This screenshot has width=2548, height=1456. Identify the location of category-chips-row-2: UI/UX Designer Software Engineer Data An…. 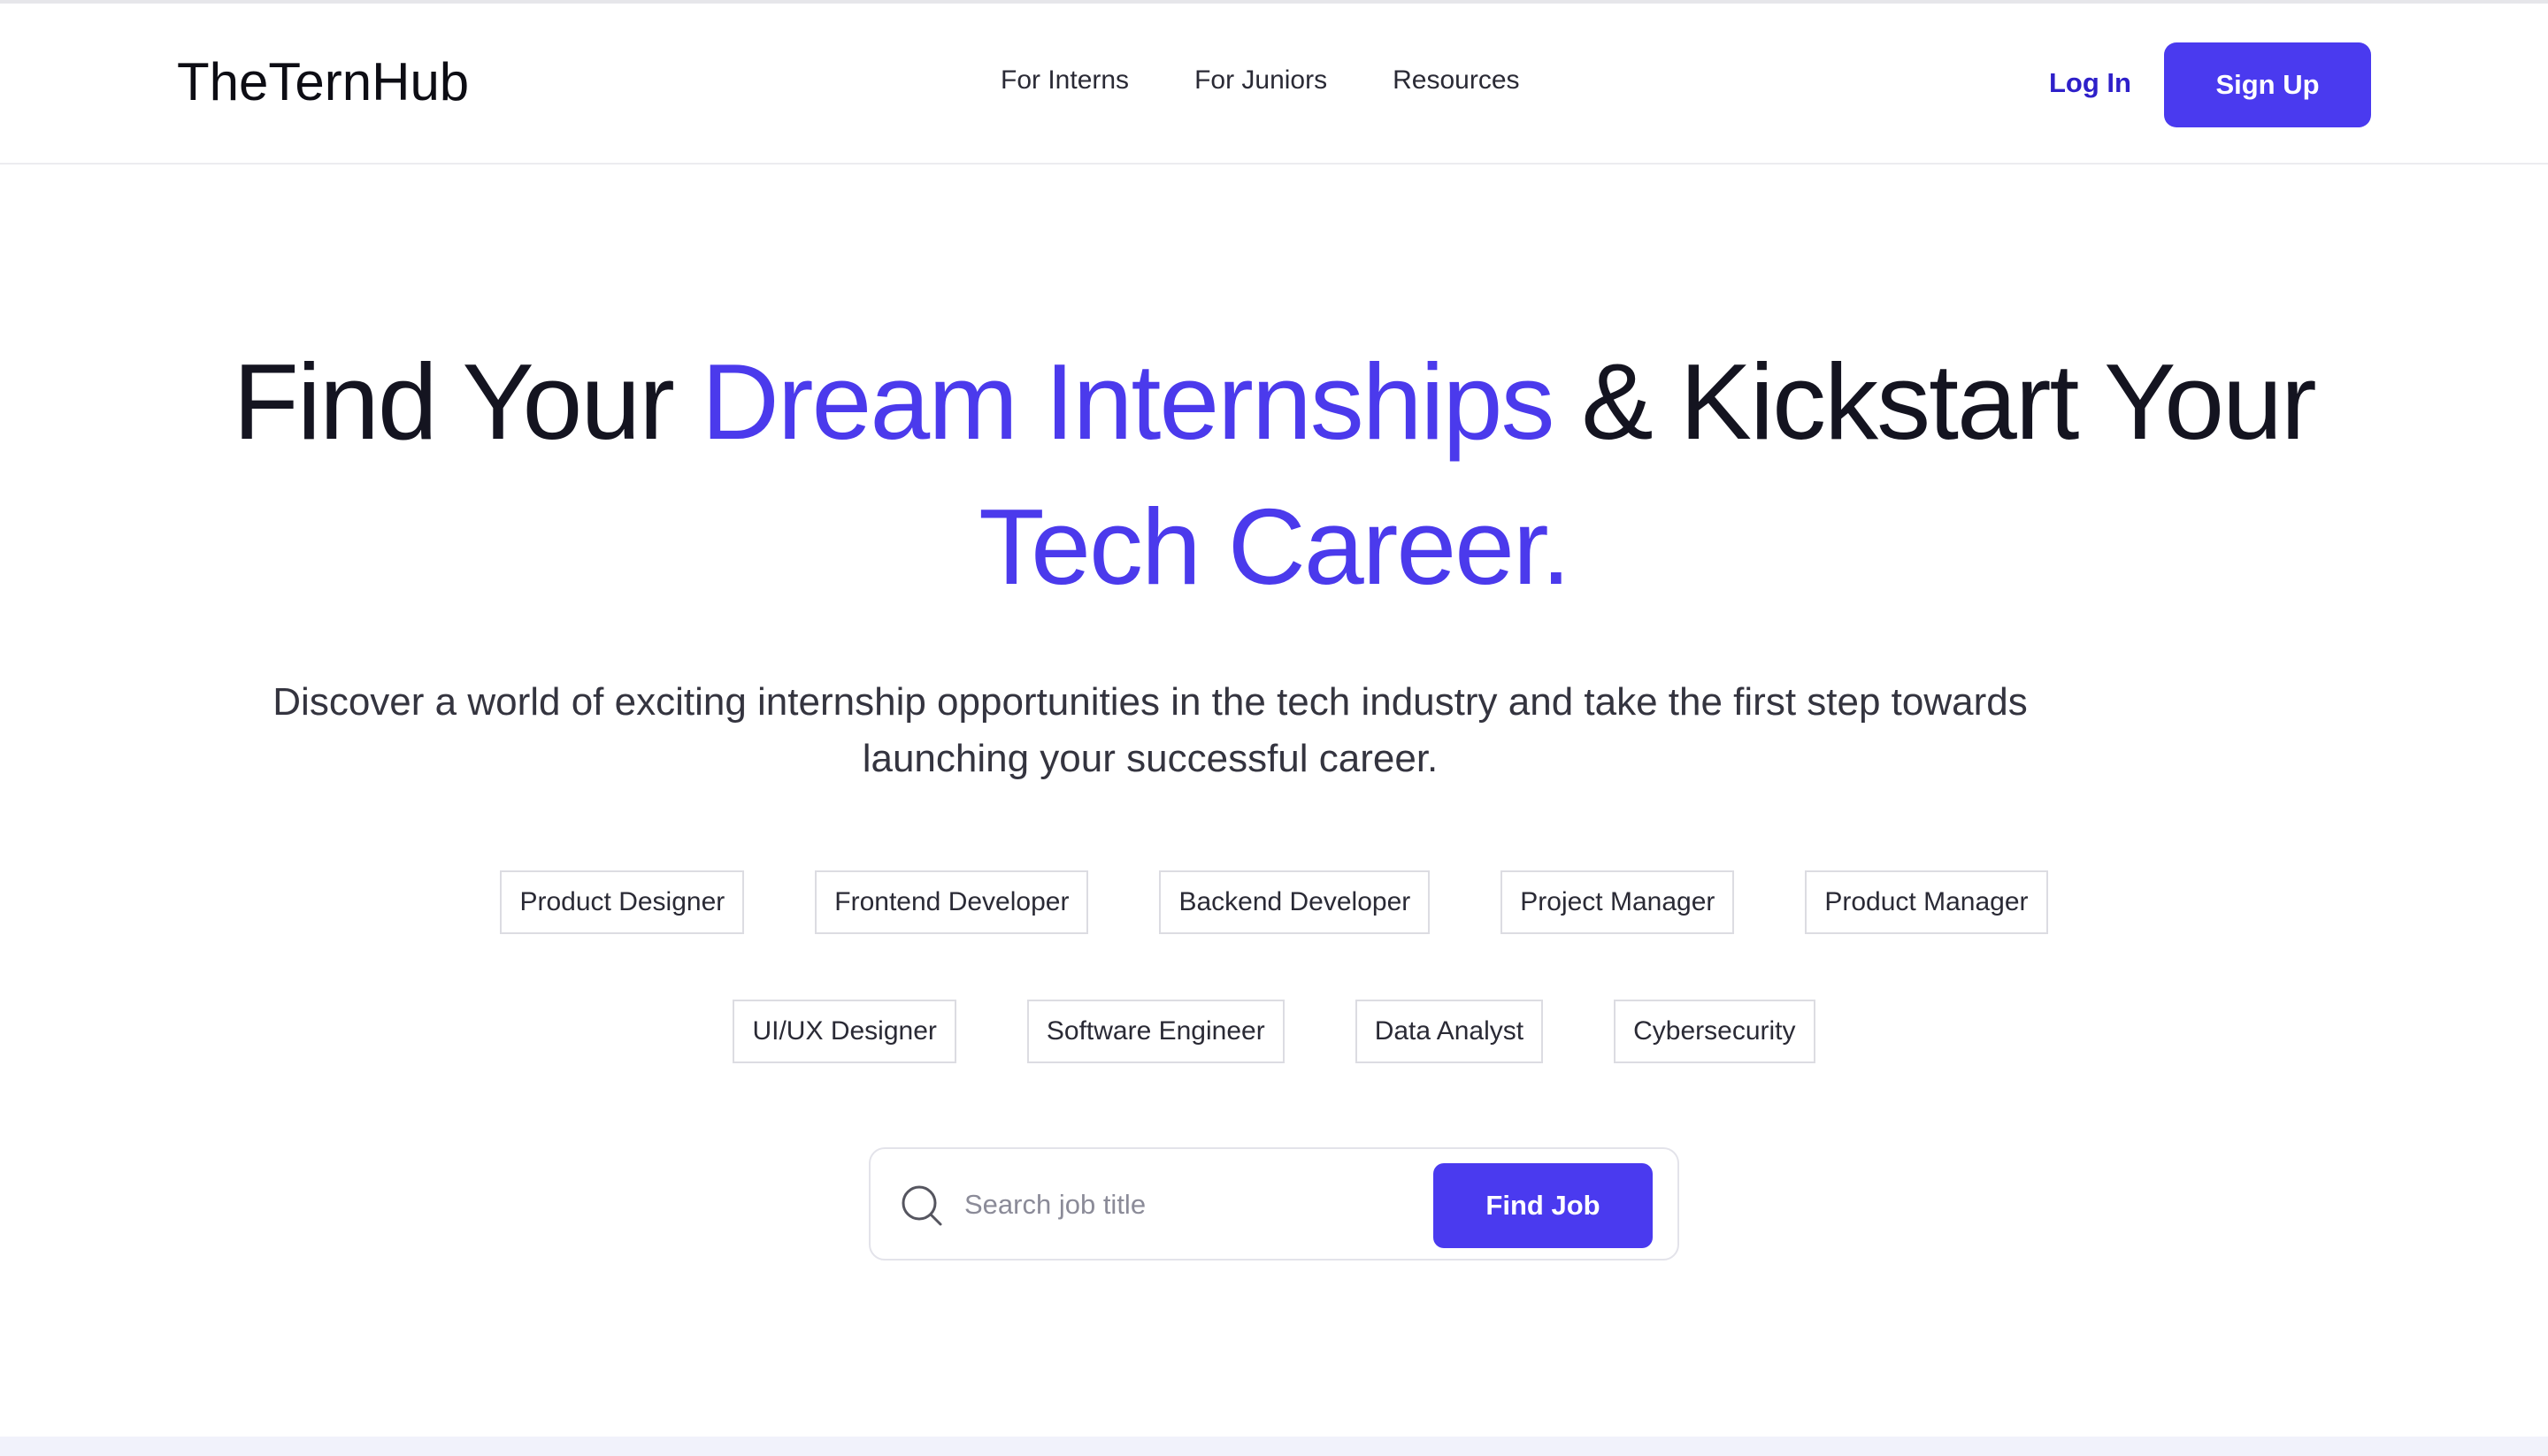
(1274, 1031).